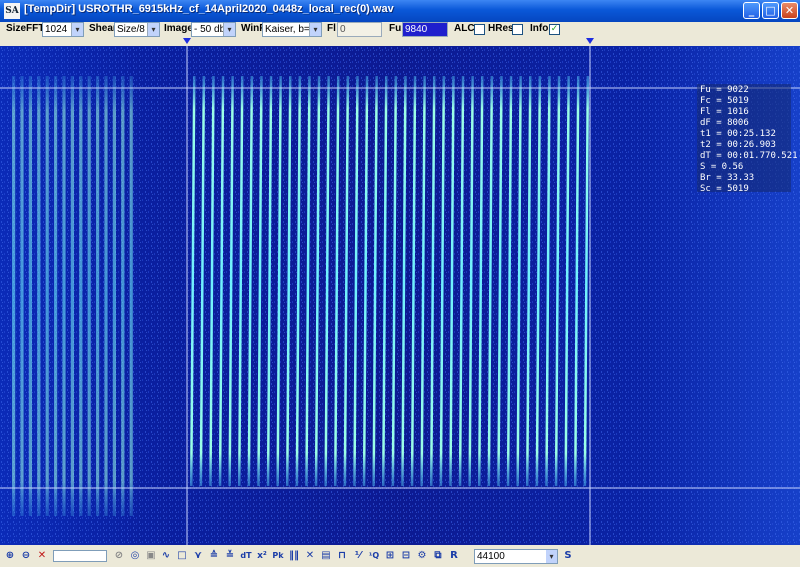  I want to click on winf-value: Kaiser, b=8, so click(290, 29).